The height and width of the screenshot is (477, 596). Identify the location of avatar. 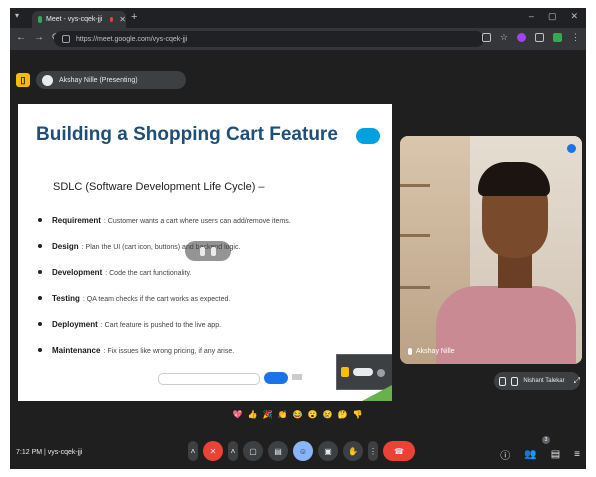
(47, 80).